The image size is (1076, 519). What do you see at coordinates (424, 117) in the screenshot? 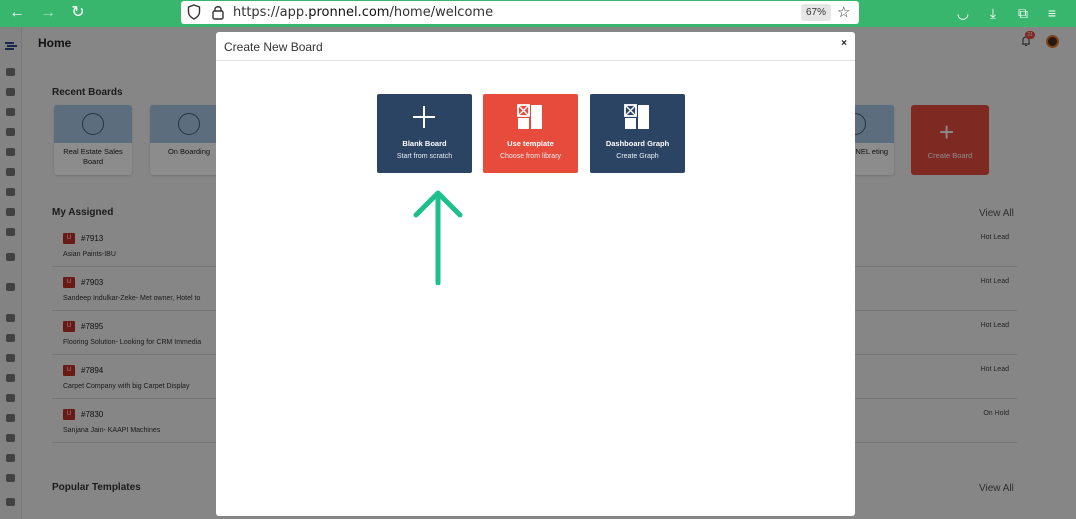
I see `plus-icon` at bounding box center [424, 117].